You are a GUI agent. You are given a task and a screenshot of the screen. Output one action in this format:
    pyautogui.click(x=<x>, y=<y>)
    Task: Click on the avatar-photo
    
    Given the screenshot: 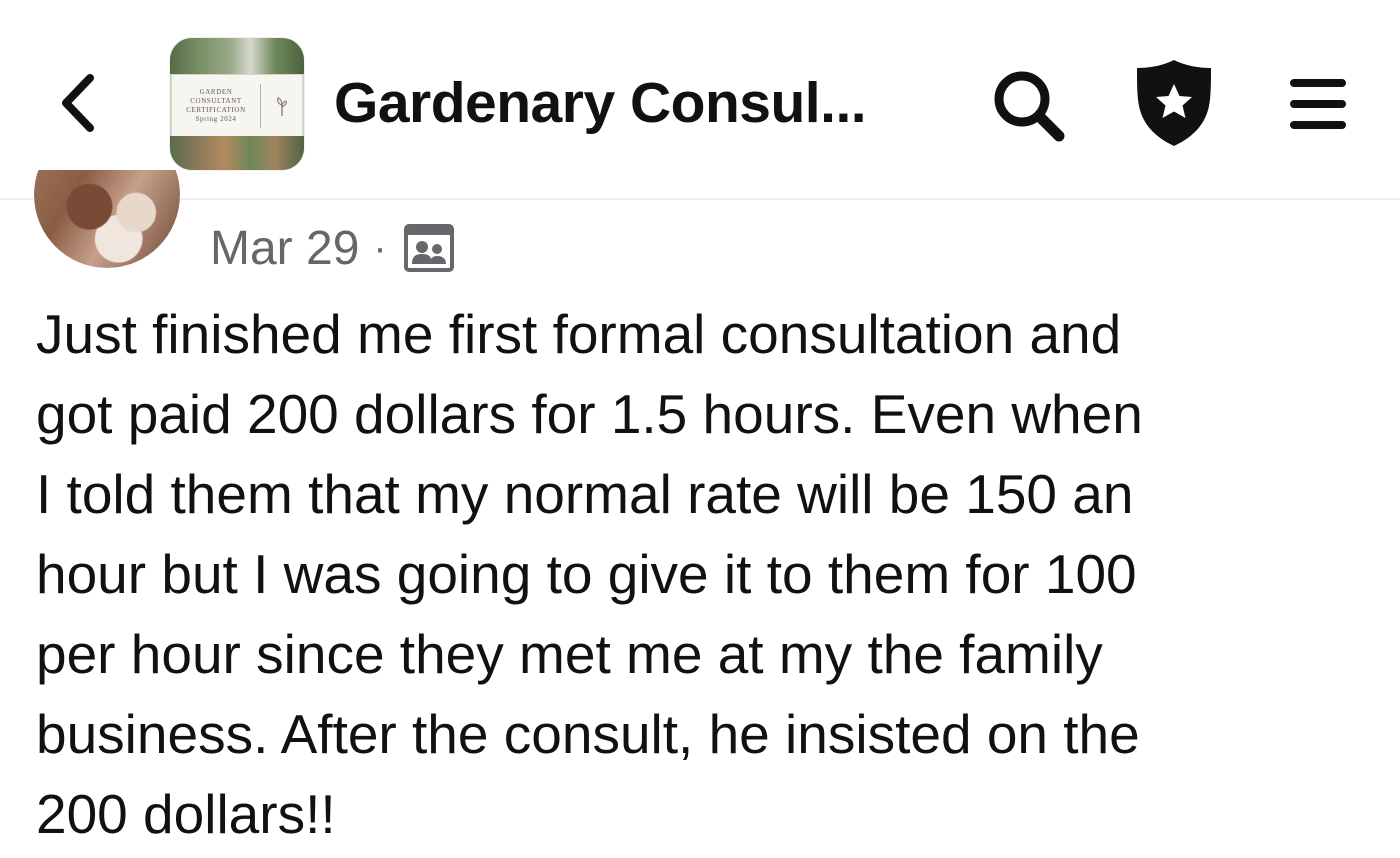 What is the action you would take?
    pyautogui.click(x=107, y=219)
    